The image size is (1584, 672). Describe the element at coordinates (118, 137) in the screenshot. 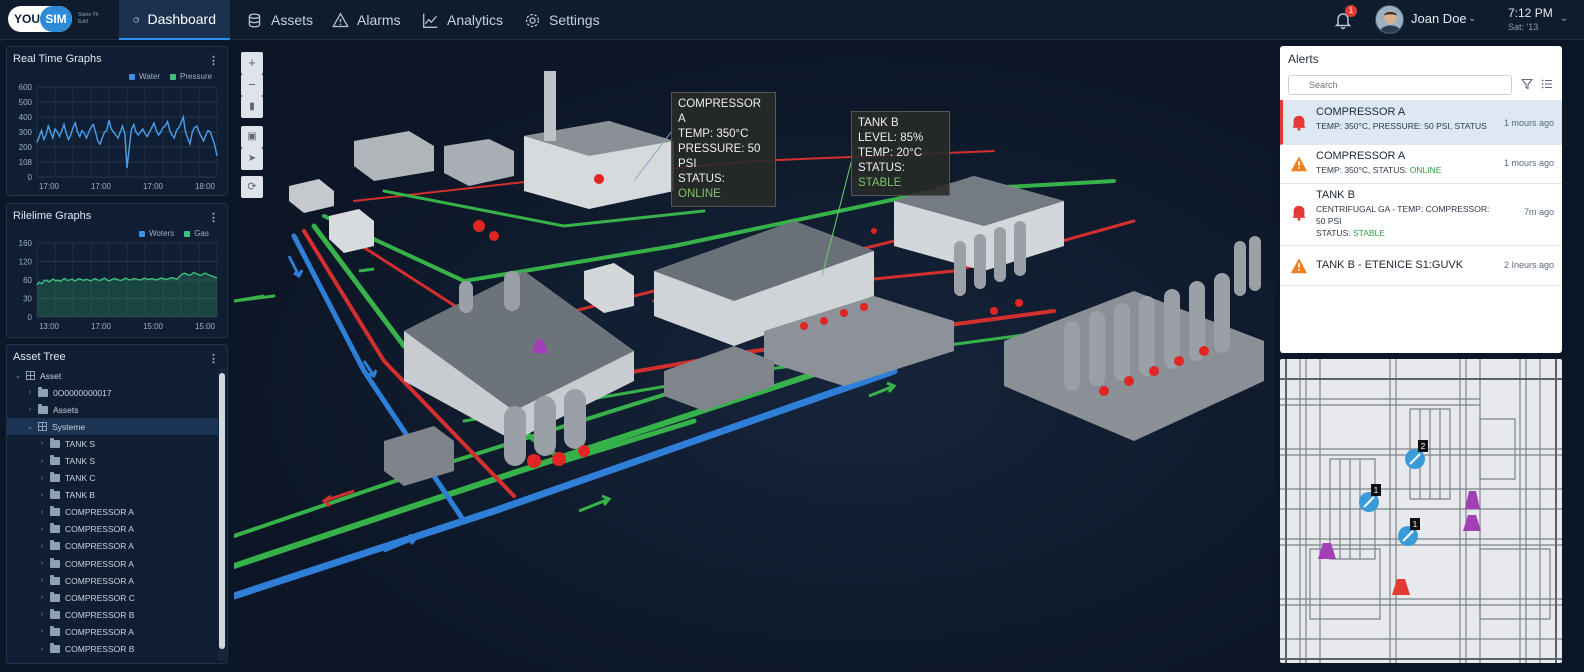

I see `realtime-line-chart: 600 500 400 300 200 108 0 17:00 17:00 17:00 18:00` at that location.